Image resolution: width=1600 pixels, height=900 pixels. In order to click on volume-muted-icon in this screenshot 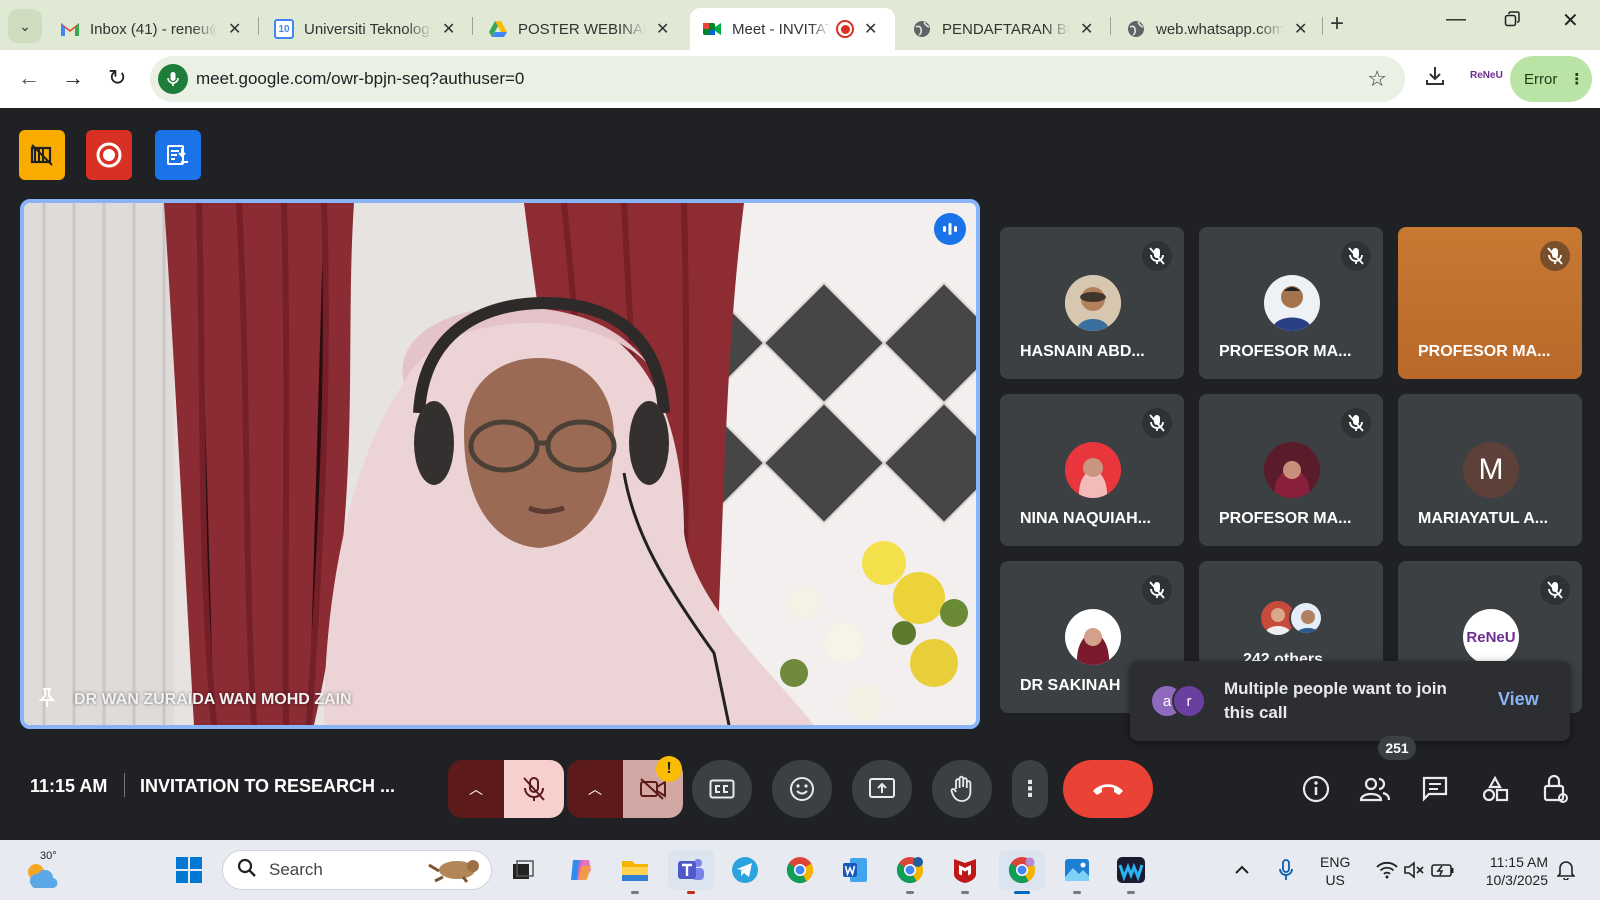, I will do `click(1414, 870)`.